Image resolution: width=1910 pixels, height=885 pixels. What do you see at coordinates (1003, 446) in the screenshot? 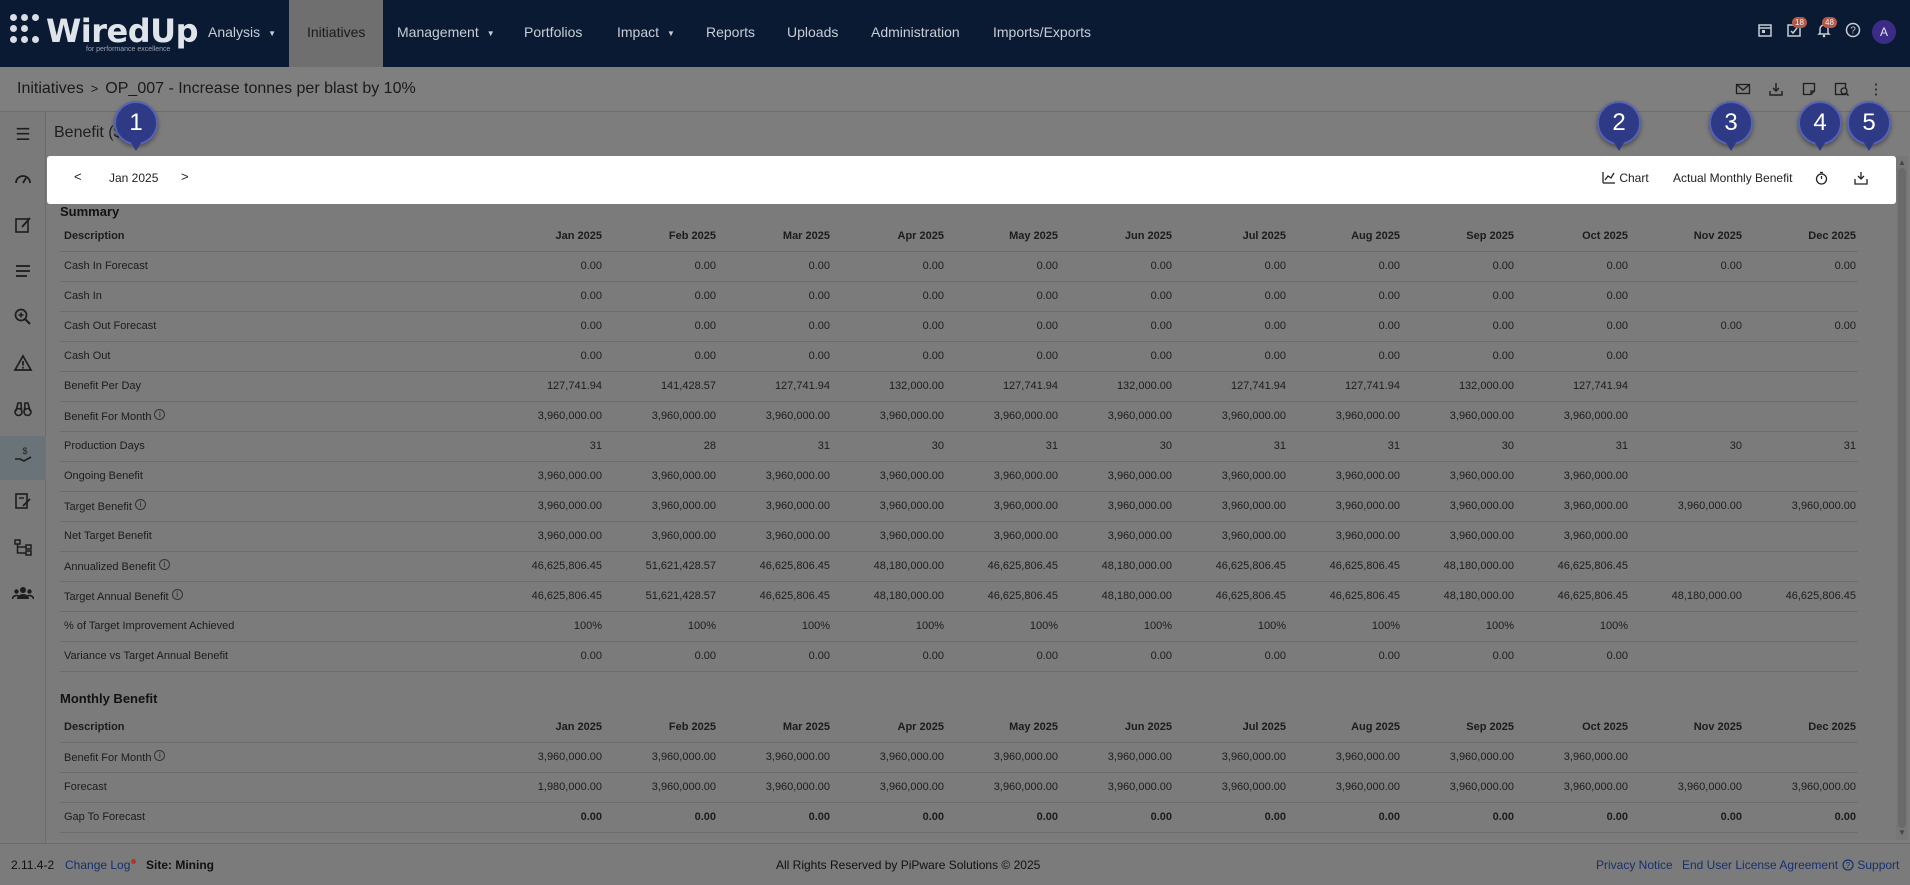
I see `value-cell: 31` at bounding box center [1003, 446].